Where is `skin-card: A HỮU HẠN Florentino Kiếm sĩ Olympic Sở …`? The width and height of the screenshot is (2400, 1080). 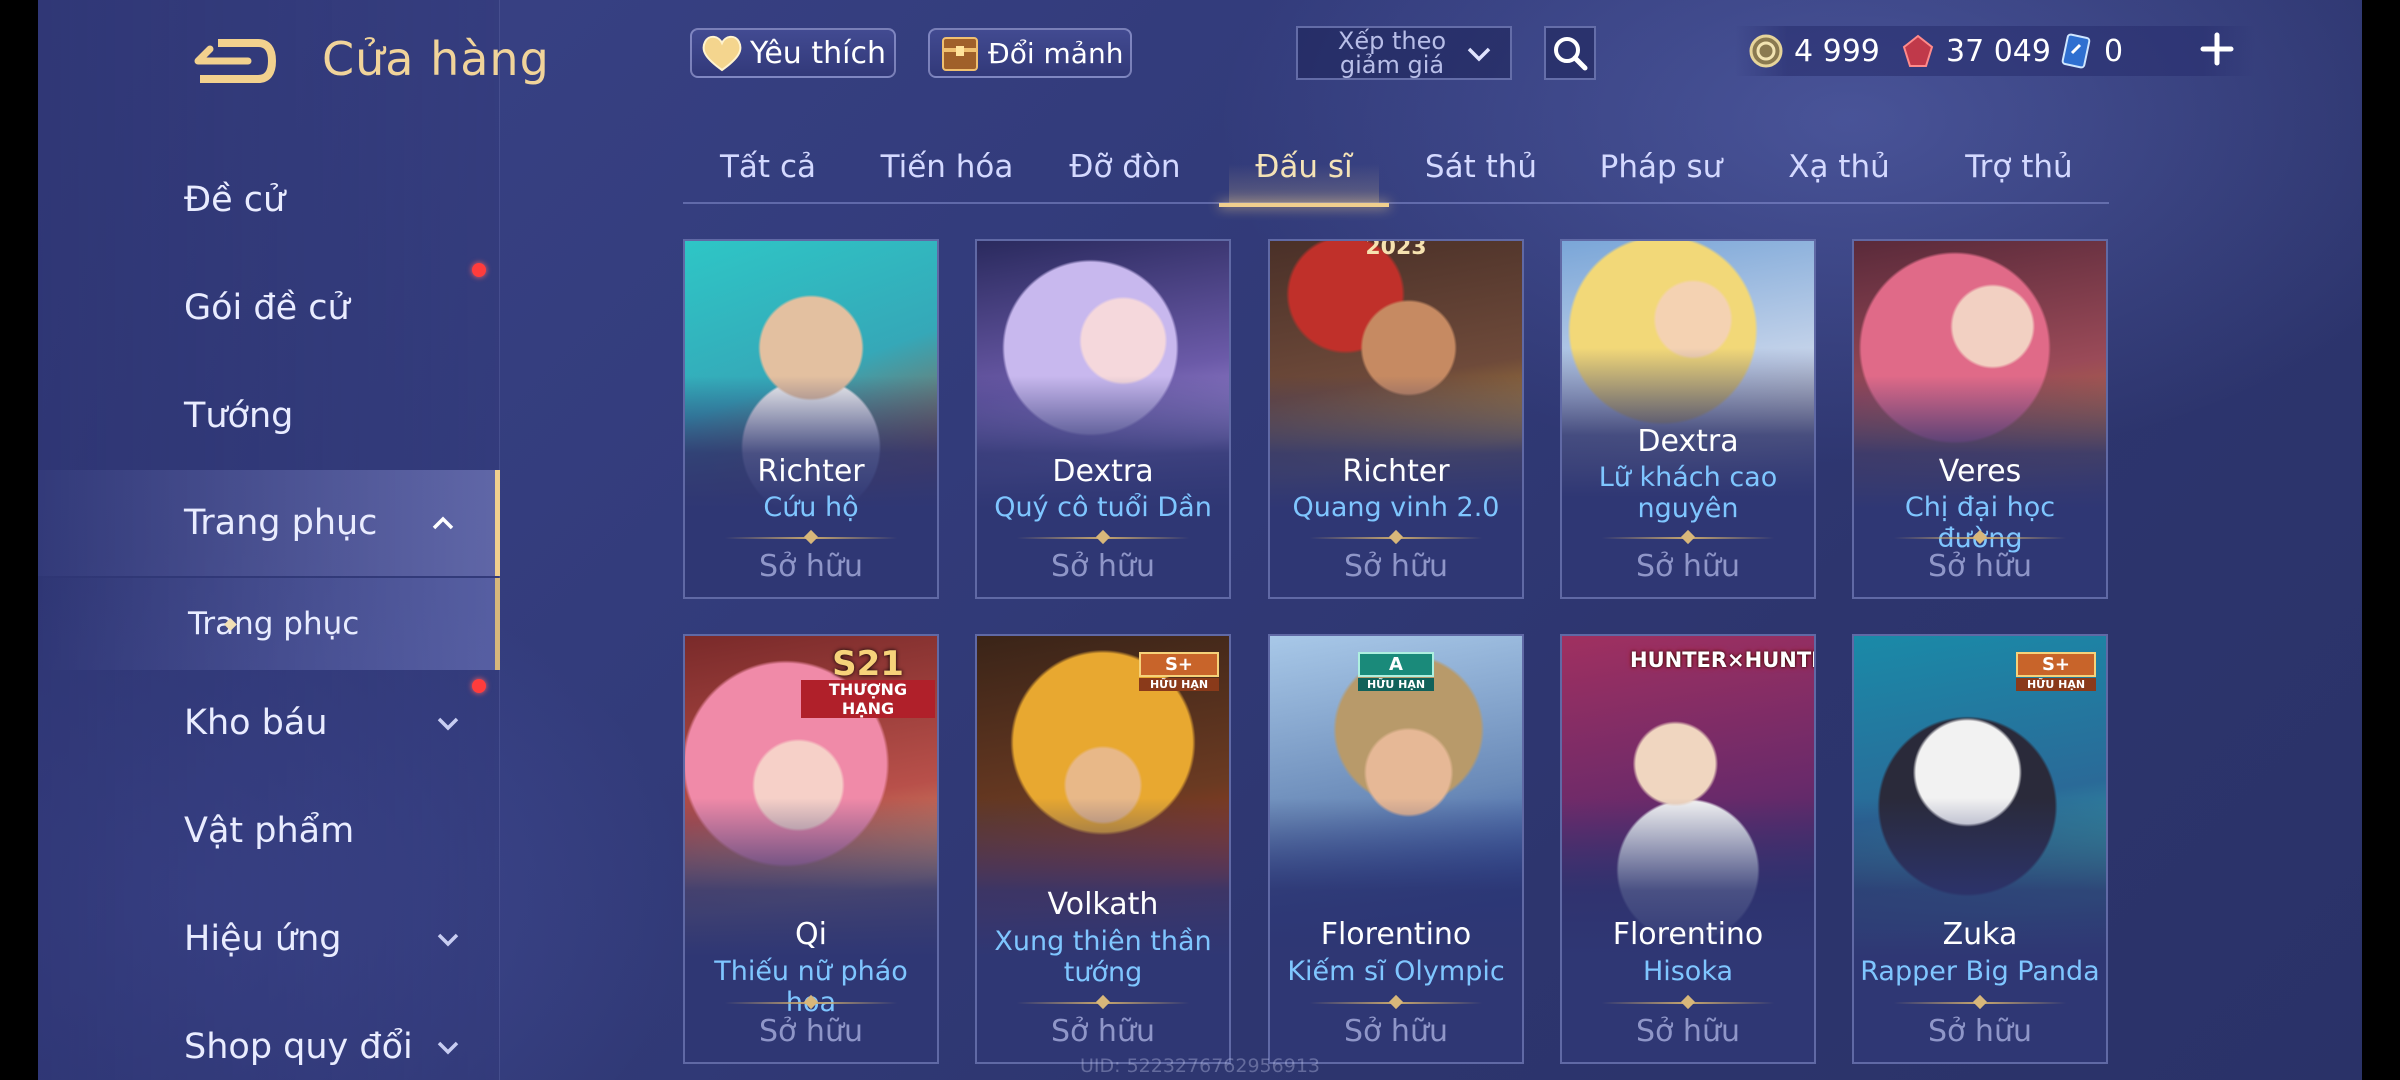
skin-card: A HỮU HẠN Florentino Kiếm sĩ Olympic Sở … is located at coordinates (1396, 849).